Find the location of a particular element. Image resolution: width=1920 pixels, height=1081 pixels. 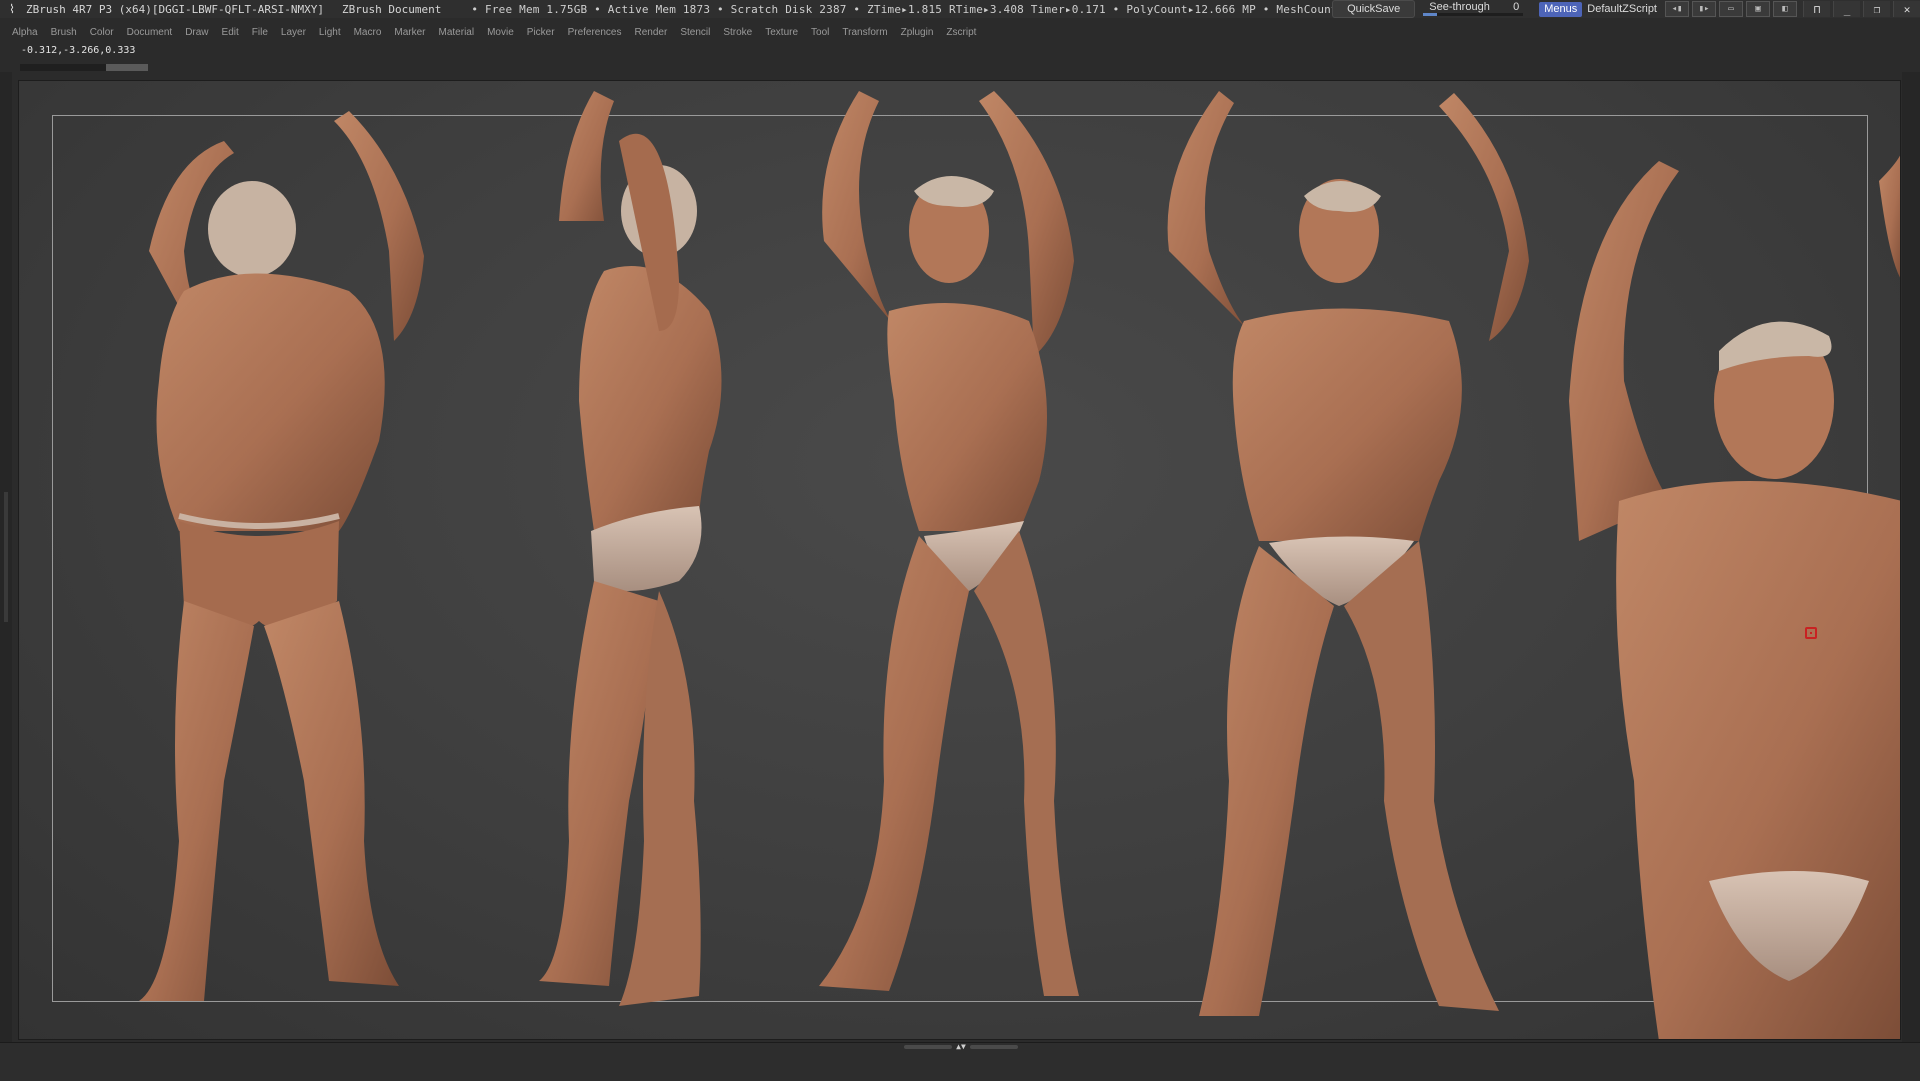

menu-render: Render is located at coordinates (651, 32).